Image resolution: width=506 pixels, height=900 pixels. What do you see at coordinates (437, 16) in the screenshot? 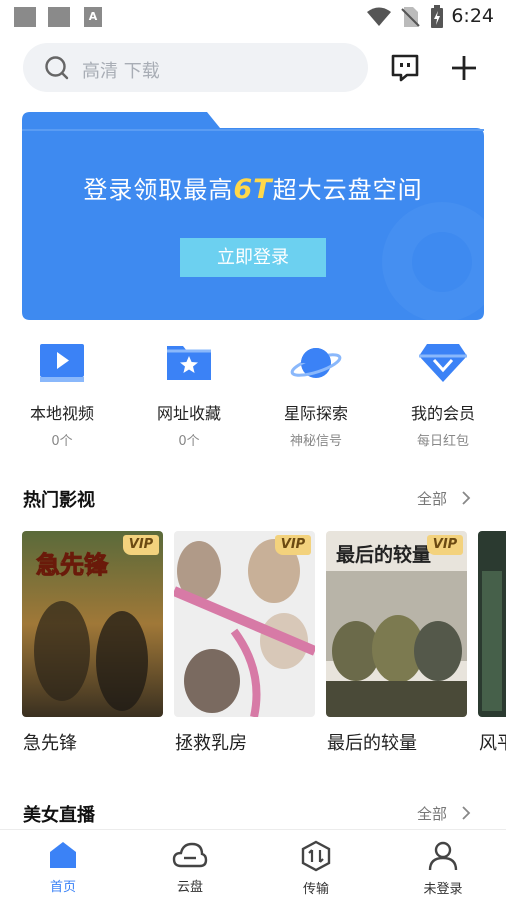
I see `battery-charging-icon` at bounding box center [437, 16].